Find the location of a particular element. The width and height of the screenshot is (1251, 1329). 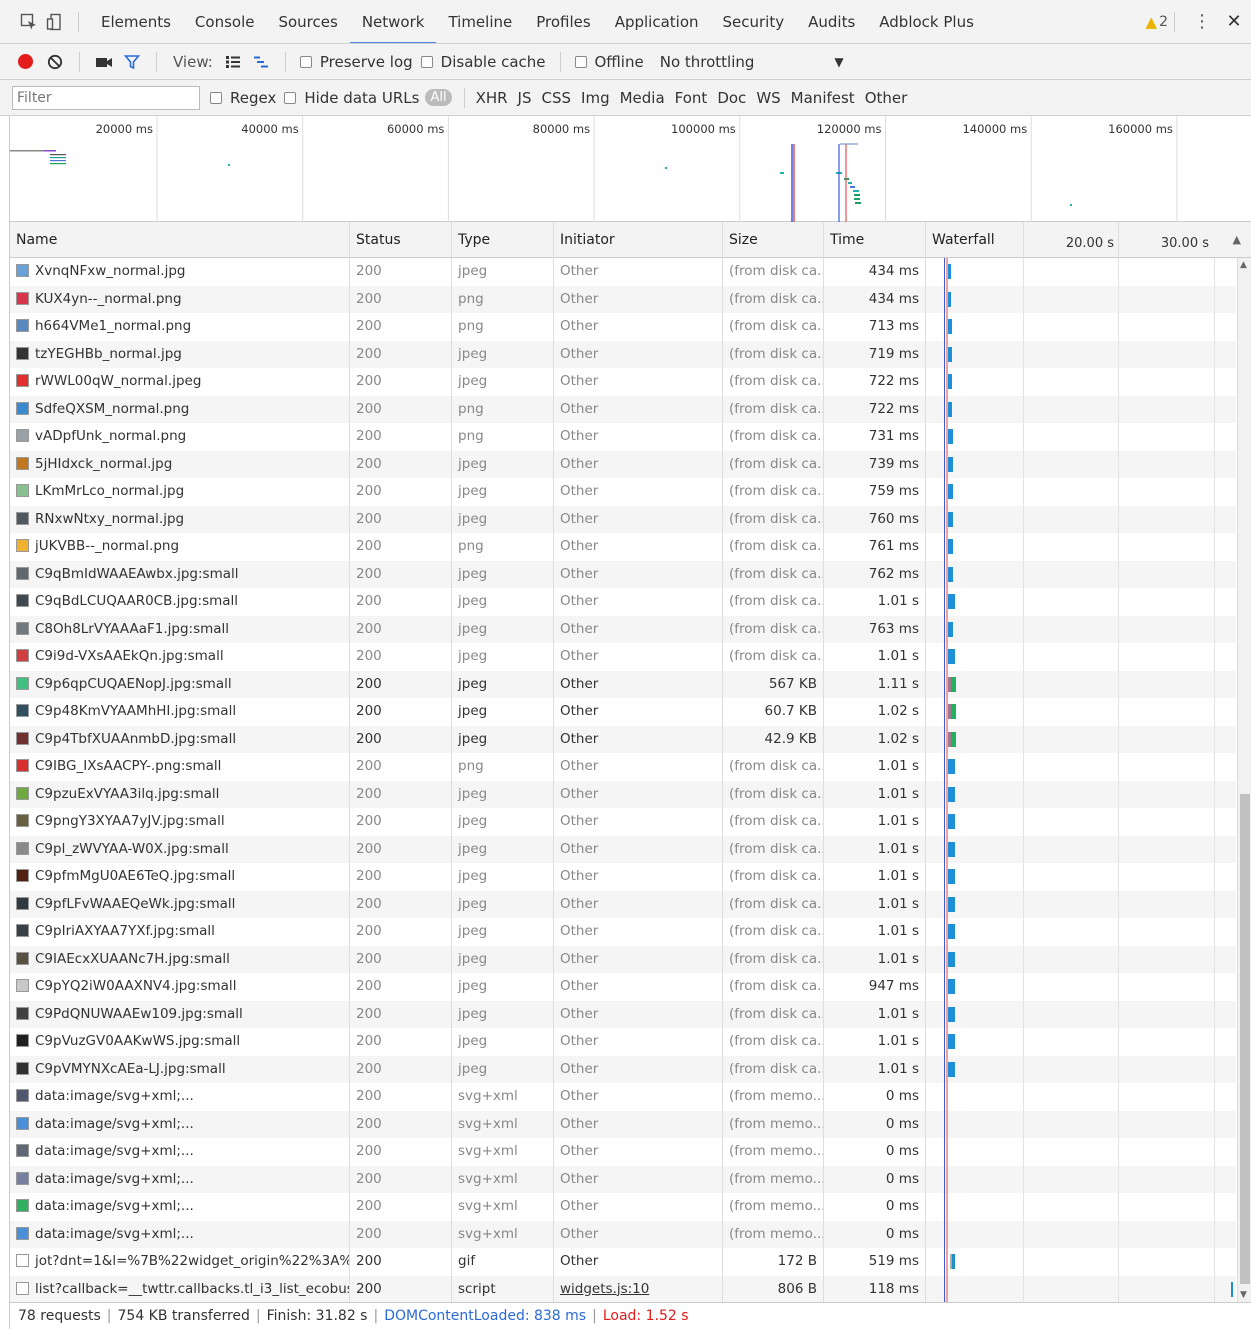

cell-name: 5jHIdxck_normal.jpg is located at coordinates (180, 464).